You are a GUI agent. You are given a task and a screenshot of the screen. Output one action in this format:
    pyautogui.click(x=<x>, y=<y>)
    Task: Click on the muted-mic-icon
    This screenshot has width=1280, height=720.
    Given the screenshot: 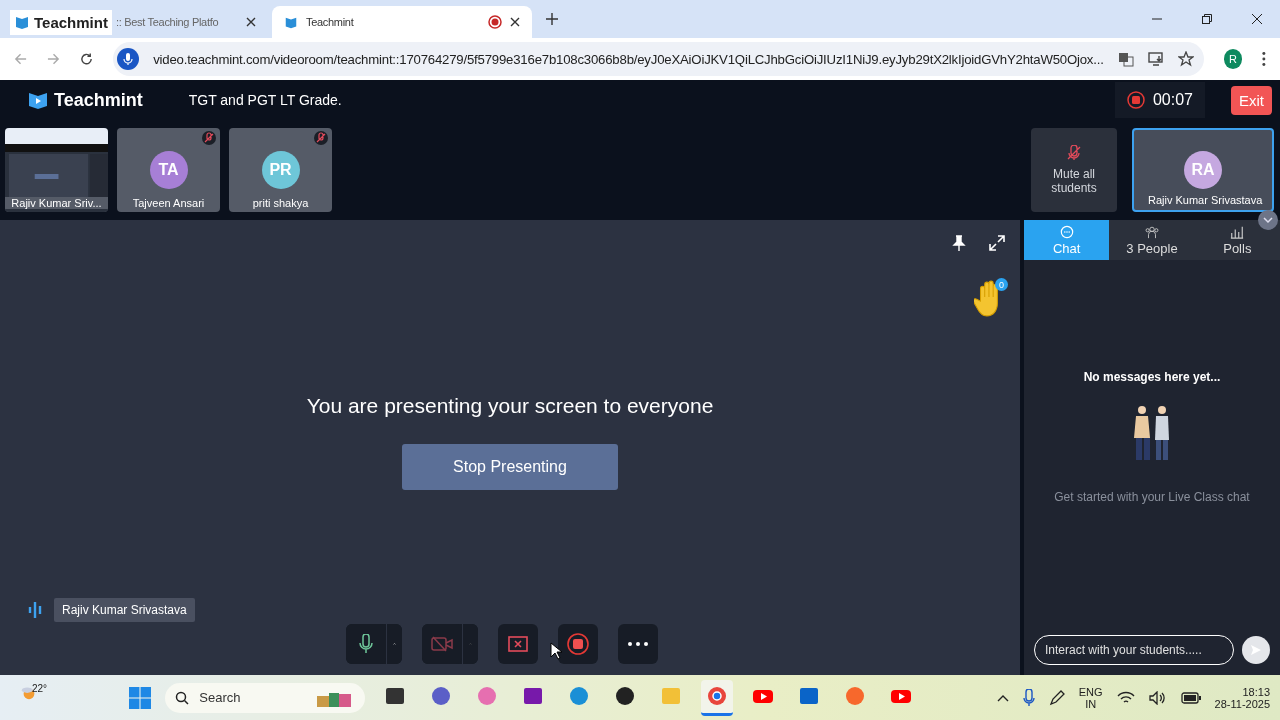 What is the action you would take?
    pyautogui.click(x=1074, y=153)
    